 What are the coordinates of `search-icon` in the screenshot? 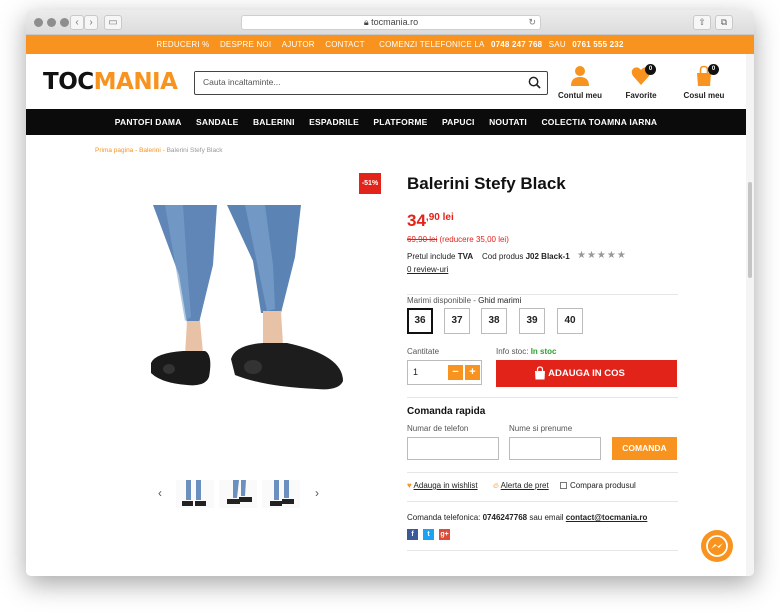 It's located at (534, 82).